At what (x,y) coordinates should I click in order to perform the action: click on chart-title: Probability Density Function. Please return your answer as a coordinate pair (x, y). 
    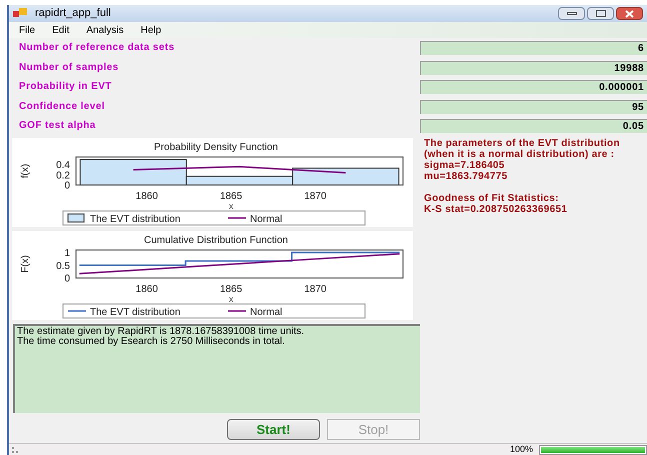
    Looking at the image, I should click on (216, 147).